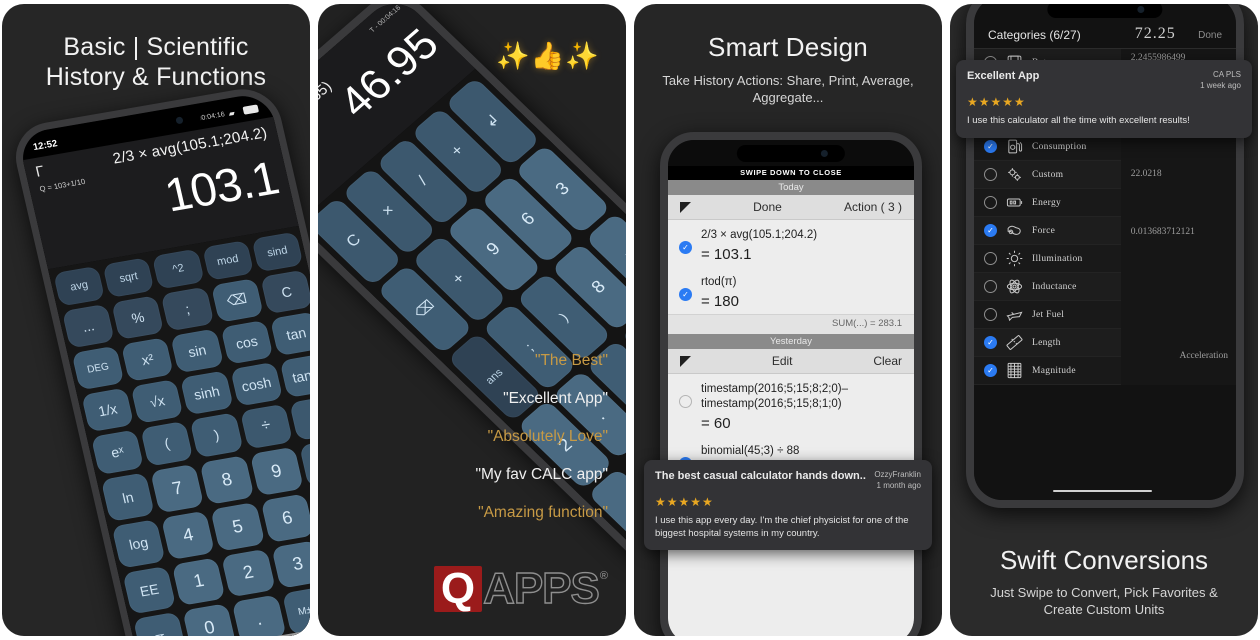  Describe the element at coordinates (1054, 286) in the screenshot. I see `category-label: Inductance` at that location.